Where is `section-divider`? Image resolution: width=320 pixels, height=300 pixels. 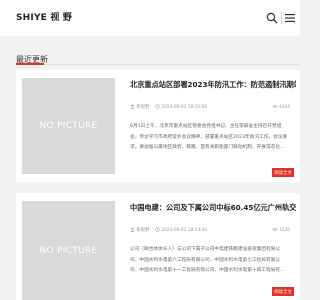
section-divider is located at coordinates (158, 64).